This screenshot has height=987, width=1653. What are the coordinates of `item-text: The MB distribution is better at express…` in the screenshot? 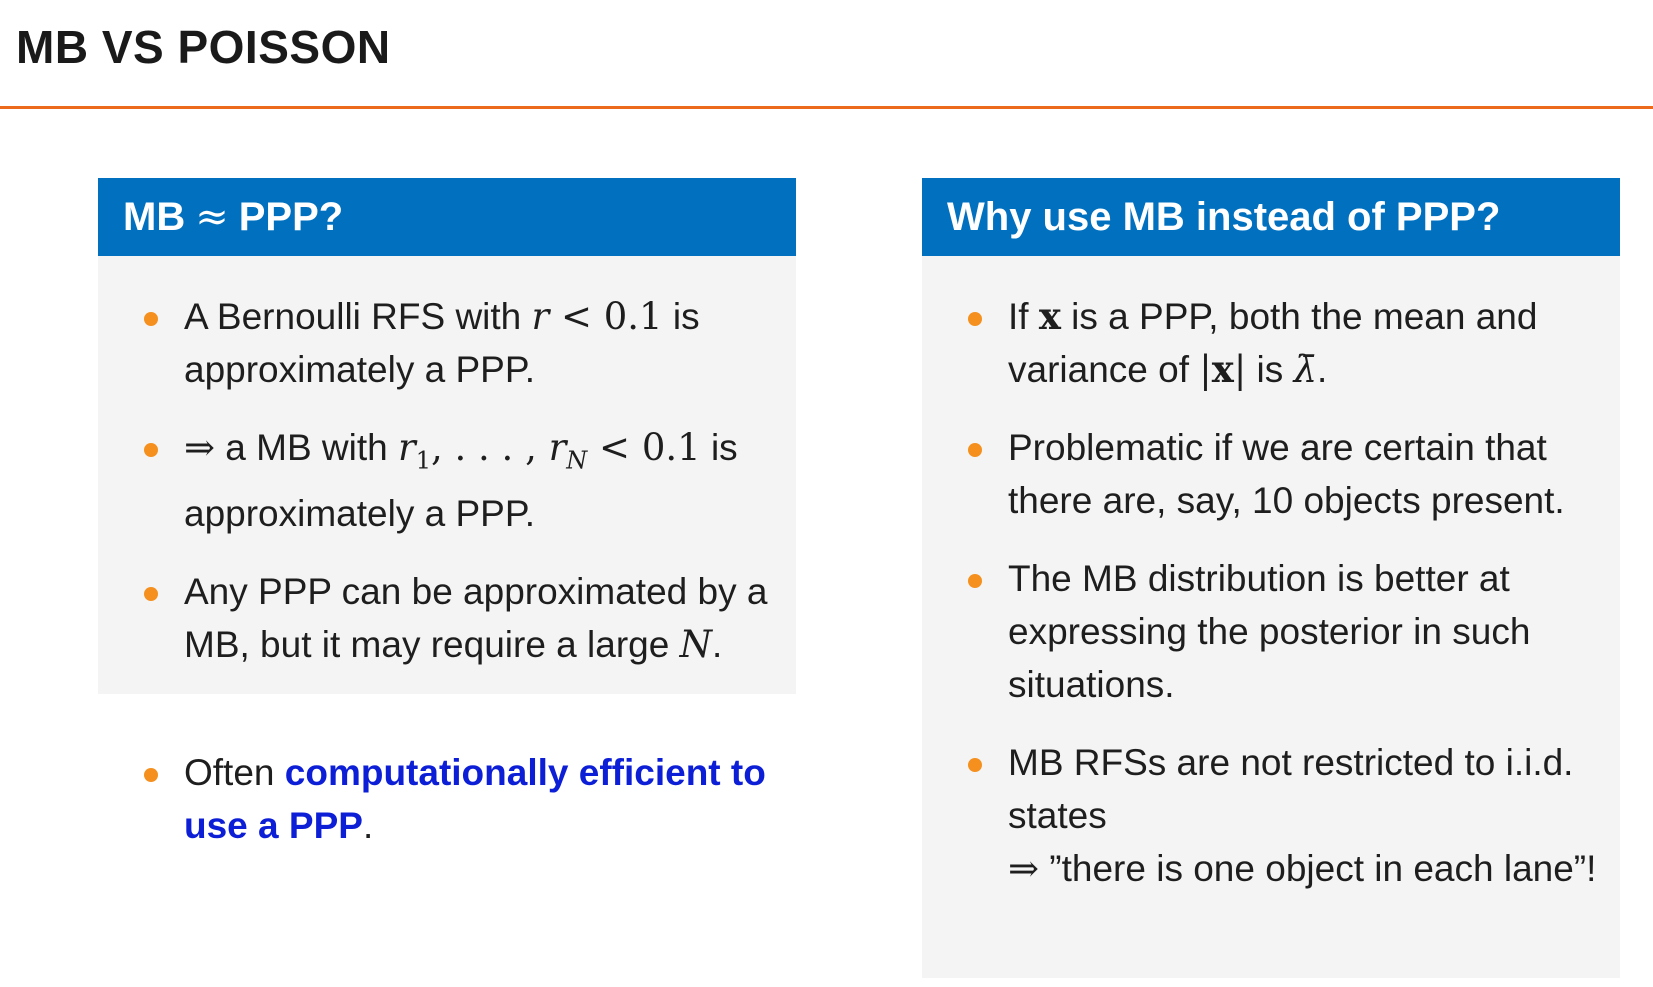 It's located at (1269, 631).